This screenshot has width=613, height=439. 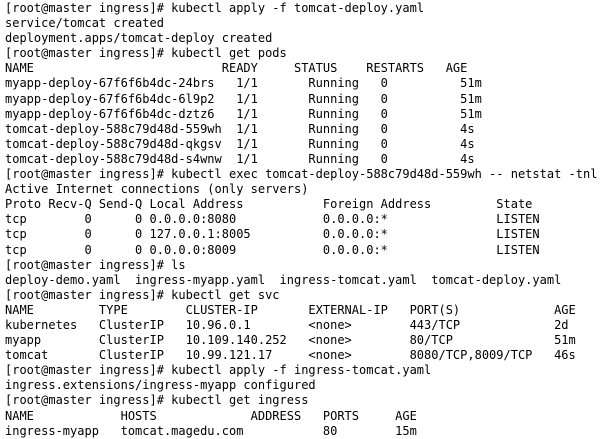 What do you see at coordinates (272, 234) in the screenshot?
I see `terminal-line-16: tcp 0 0 127.0.0.1:8005 0.0.0.0:* LISTEN` at bounding box center [272, 234].